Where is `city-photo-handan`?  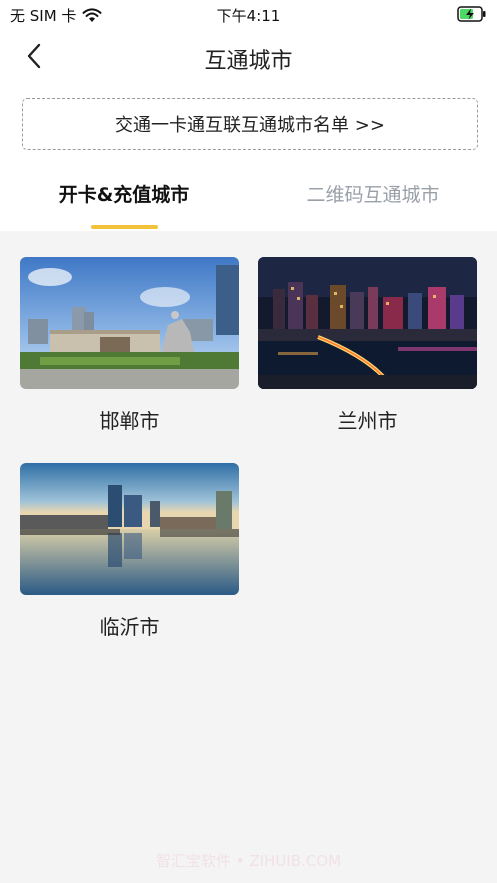 city-photo-handan is located at coordinates (129, 323).